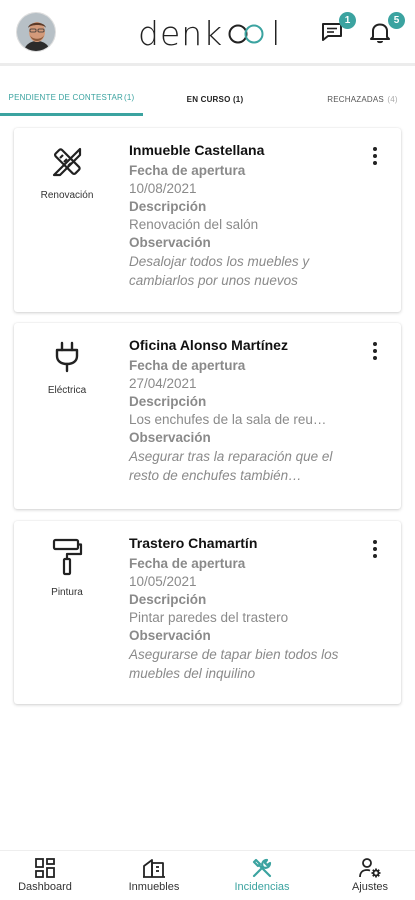 This screenshot has height=900, width=415. What do you see at coordinates (276, 33) in the screenshot?
I see `logo-text-suffix: l` at bounding box center [276, 33].